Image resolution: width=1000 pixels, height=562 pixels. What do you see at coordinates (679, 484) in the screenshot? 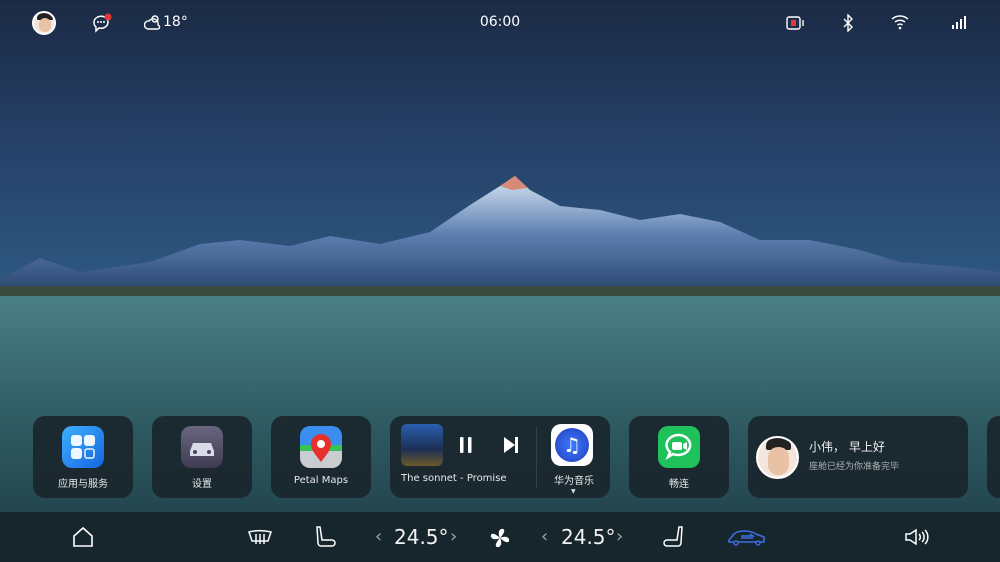
I see `app-label: 畅连` at bounding box center [679, 484].